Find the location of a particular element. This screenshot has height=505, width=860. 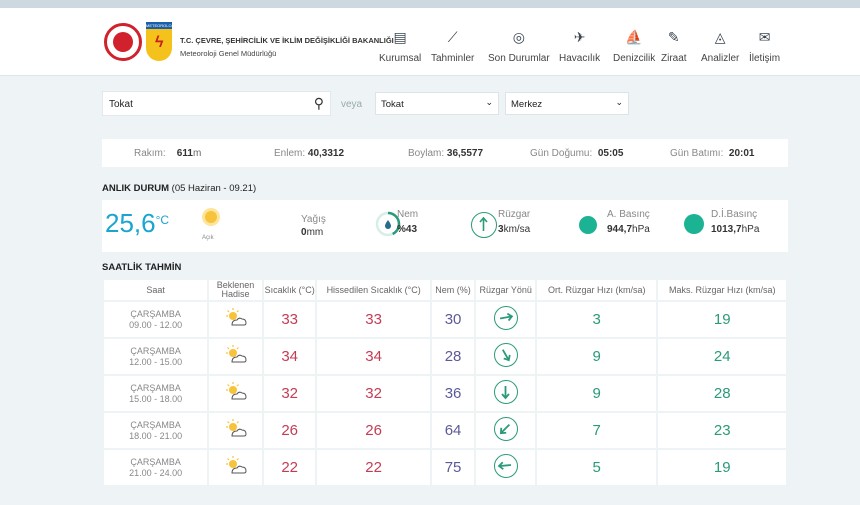

nav-denizcilik: ⛵ Denizcilik is located at coordinates (634, 50).